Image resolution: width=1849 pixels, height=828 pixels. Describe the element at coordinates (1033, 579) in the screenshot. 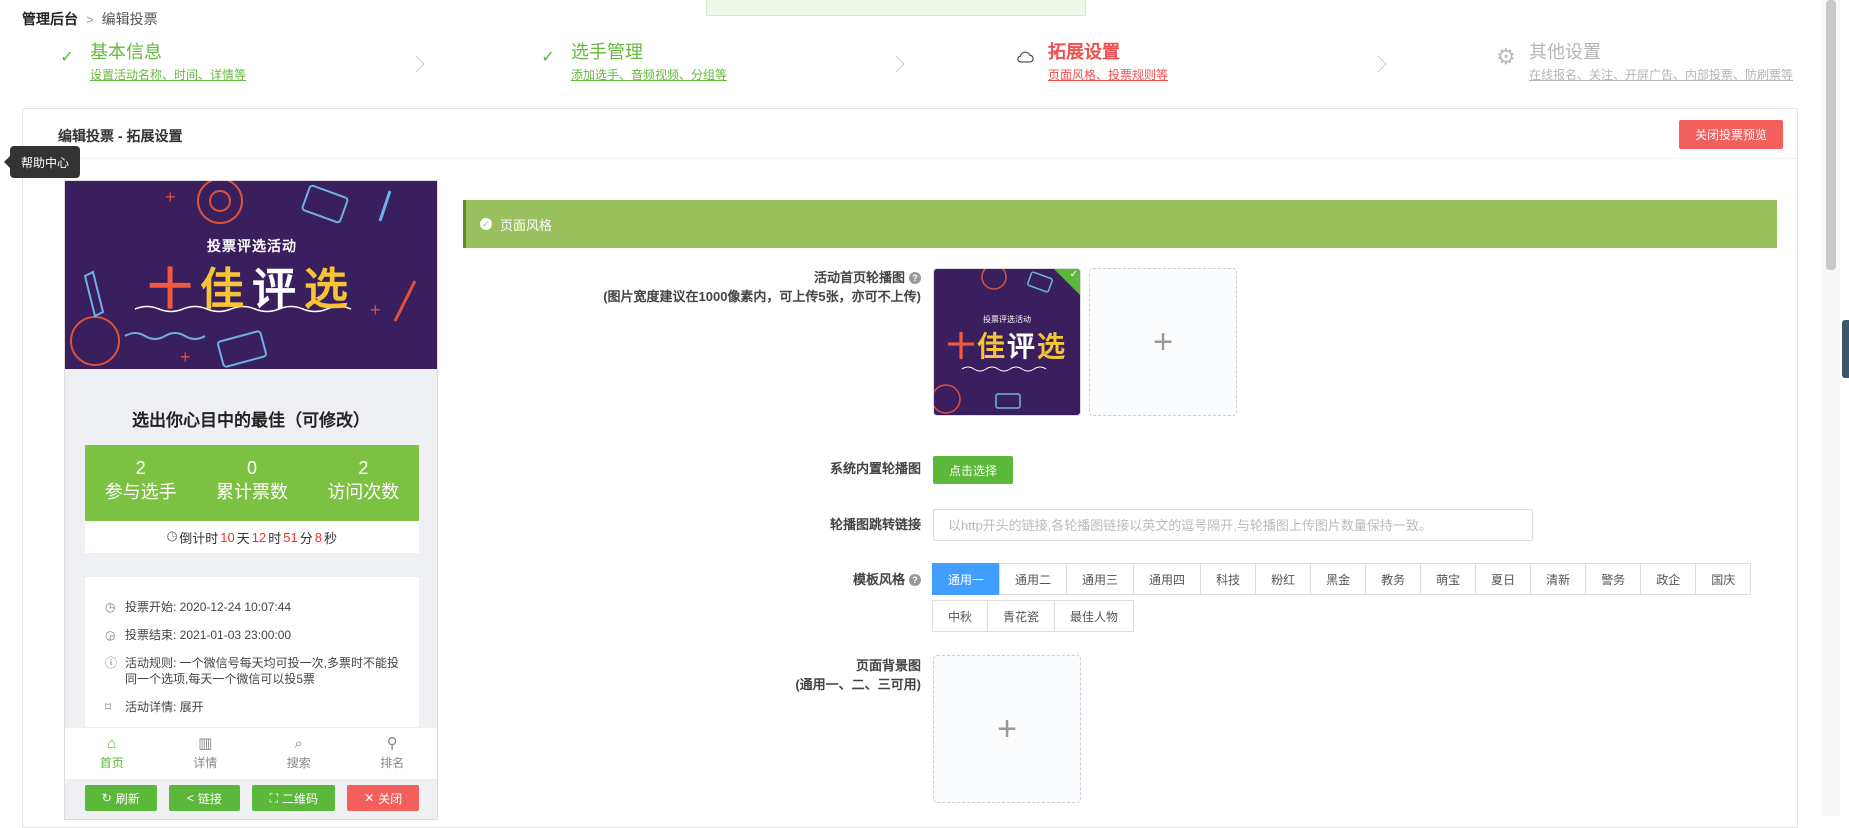

I see `template-option: 通用二` at that location.